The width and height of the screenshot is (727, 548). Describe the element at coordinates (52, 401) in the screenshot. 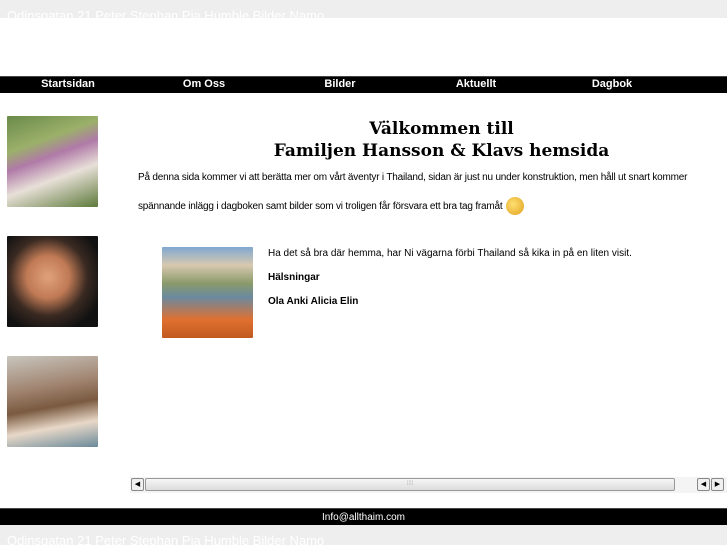

I see `photo-woman-baby` at that location.